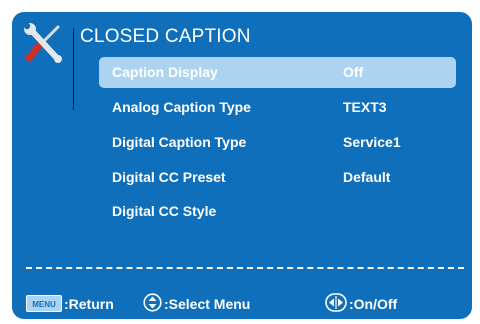 This screenshot has height=324, width=480. I want to click on return-hint: :Return, so click(89, 304).